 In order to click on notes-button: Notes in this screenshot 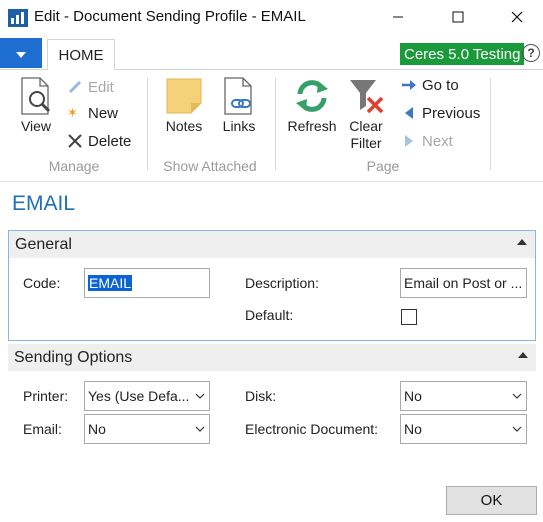, I will do `click(184, 105)`.